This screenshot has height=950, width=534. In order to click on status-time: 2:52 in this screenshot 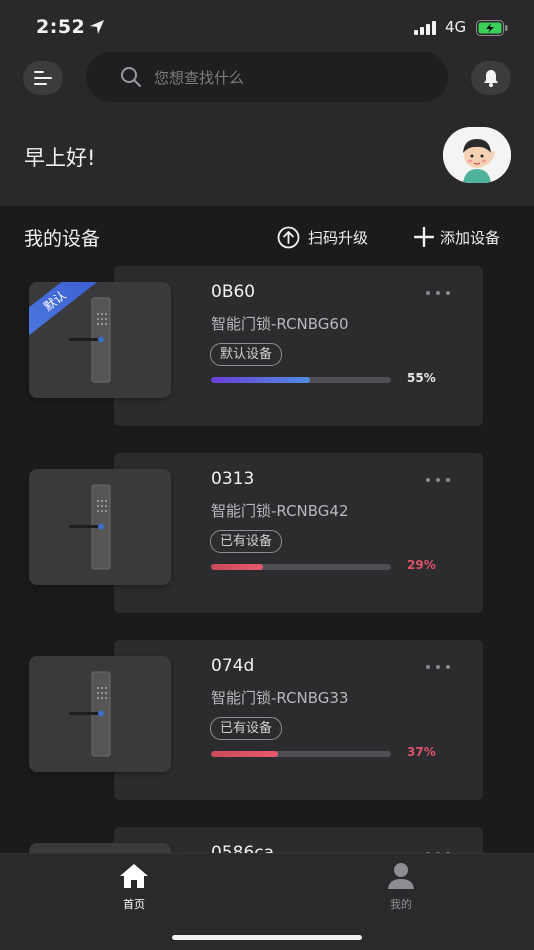, I will do `click(61, 27)`.